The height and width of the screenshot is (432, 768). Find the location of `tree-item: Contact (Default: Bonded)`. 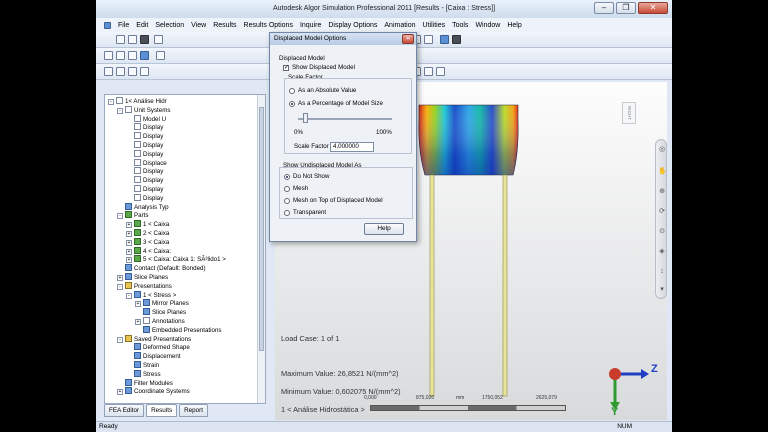

tree-item: Contact (Default: Bonded) is located at coordinates (161, 268).